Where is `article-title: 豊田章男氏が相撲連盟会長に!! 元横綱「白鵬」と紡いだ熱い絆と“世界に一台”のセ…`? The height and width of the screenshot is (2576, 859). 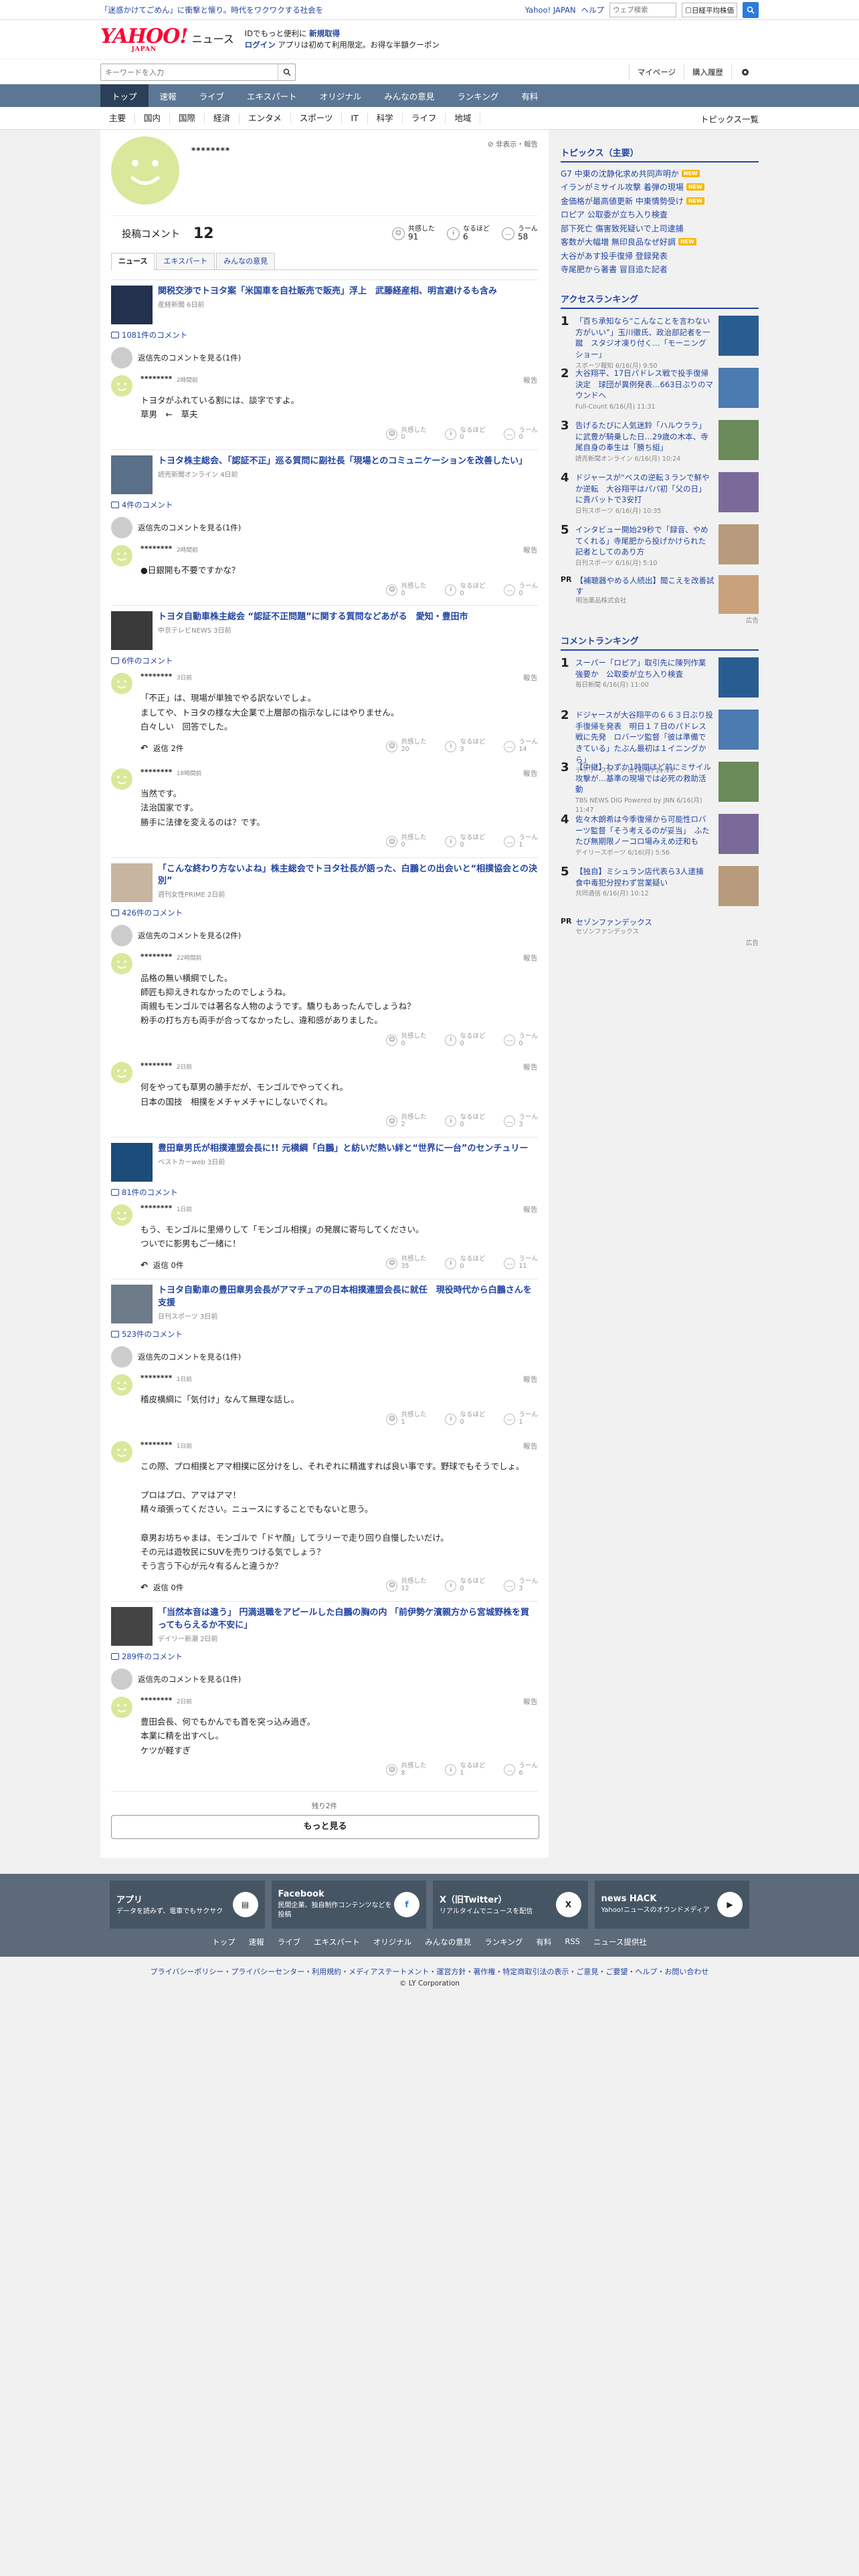 article-title: 豊田章男氏が相撲連盟会長に!! 元横綱「白鵬」と紡いだ熱い絆と“世界に一台”のセ… is located at coordinates (343, 1149).